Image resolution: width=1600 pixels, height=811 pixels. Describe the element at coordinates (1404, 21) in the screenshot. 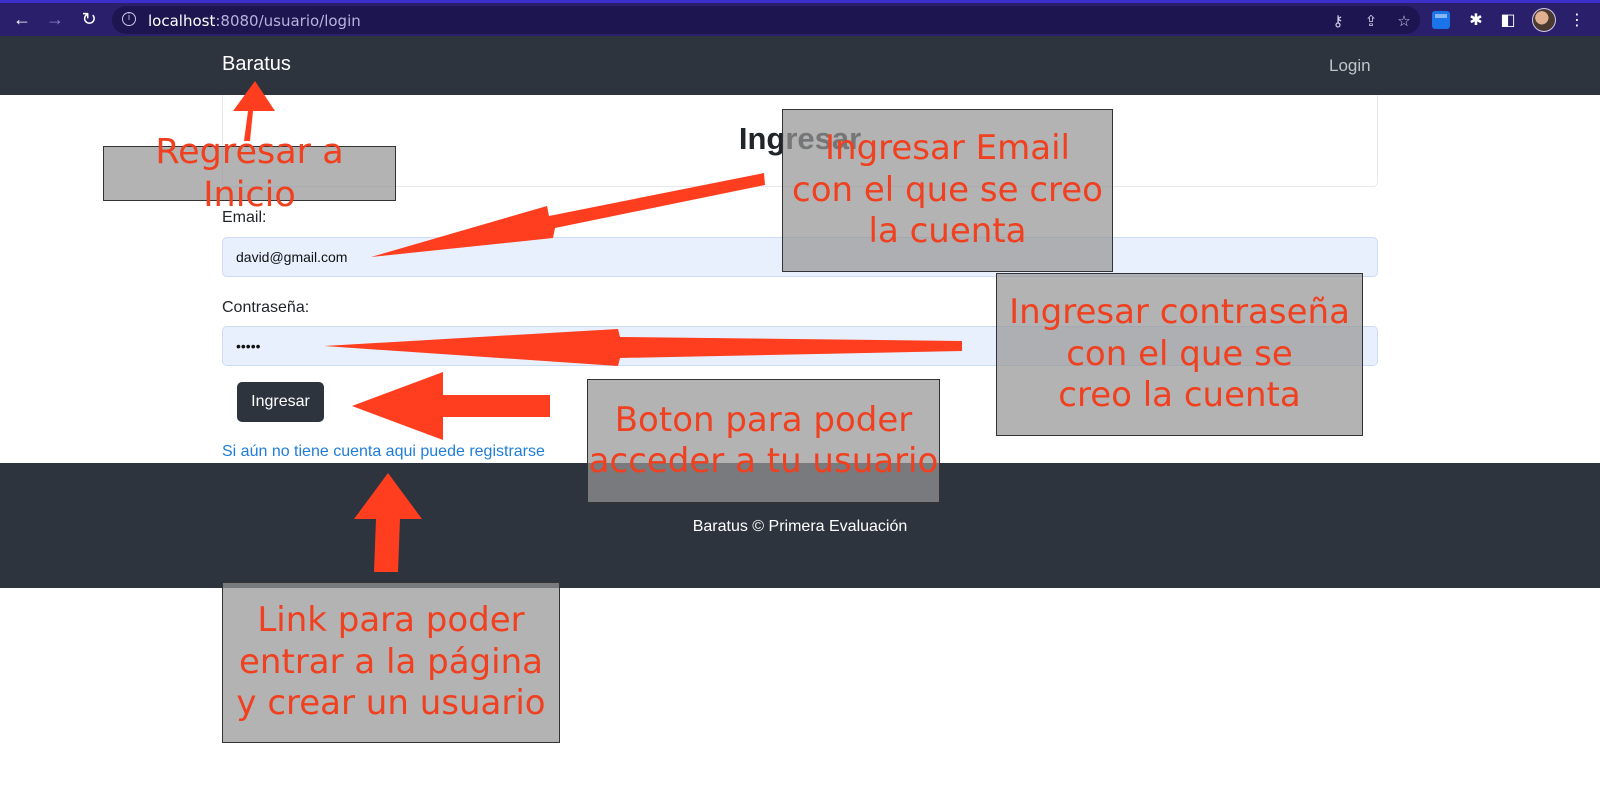

I see `bookmark-star-icon: ☆` at that location.